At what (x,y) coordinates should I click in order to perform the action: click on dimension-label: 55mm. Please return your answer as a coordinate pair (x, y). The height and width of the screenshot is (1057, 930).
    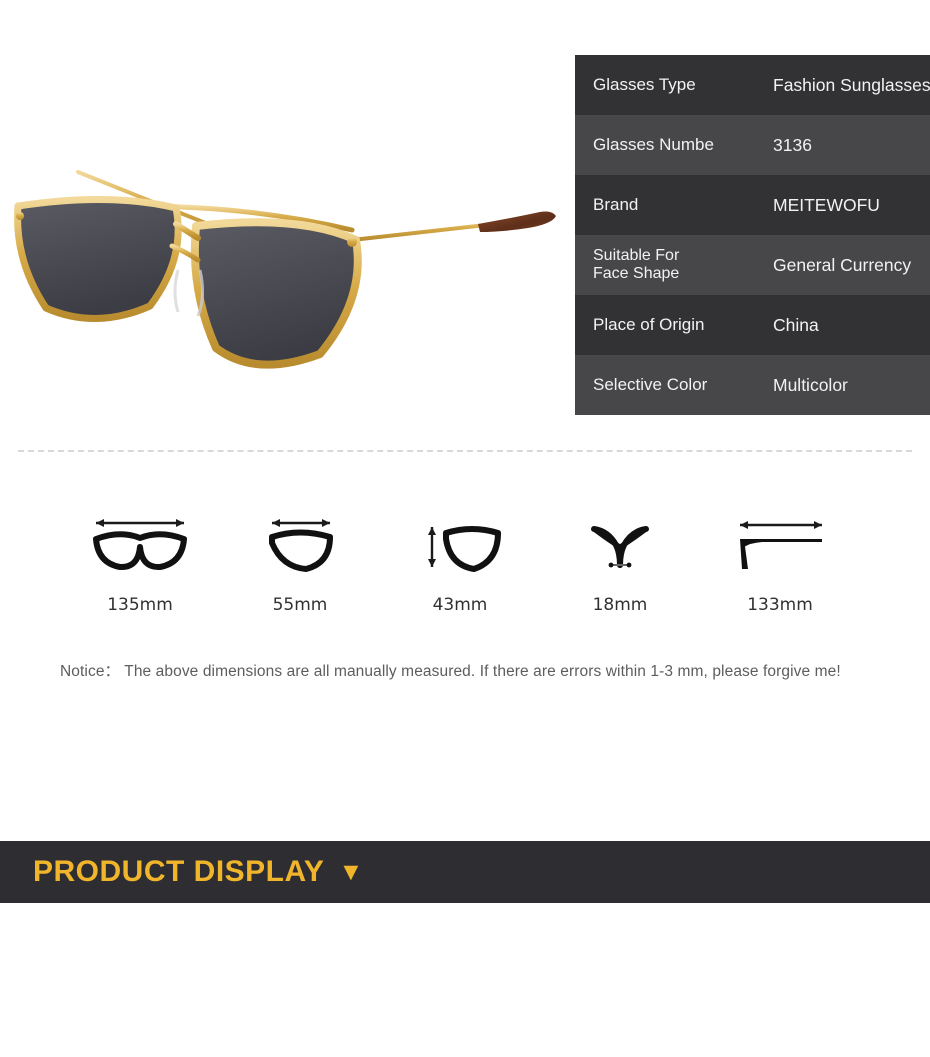
    Looking at the image, I should click on (300, 605).